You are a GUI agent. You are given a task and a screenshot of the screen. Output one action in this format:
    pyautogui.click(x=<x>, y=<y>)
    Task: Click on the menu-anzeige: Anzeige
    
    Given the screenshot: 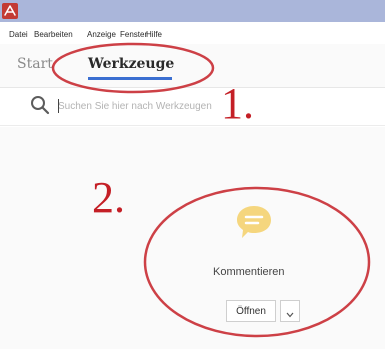 What is the action you would take?
    pyautogui.click(x=101, y=34)
    